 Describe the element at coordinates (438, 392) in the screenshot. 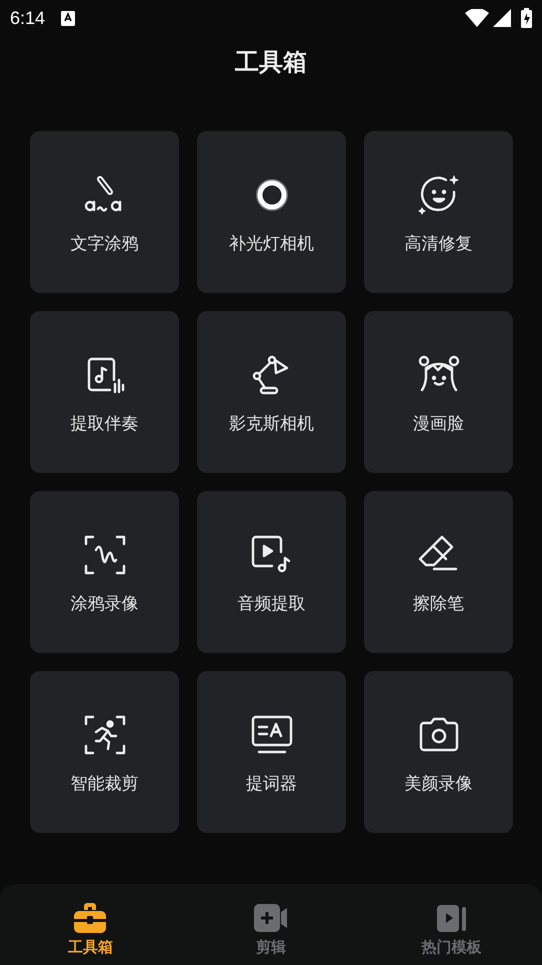

I see `tool-card: 漫画脸` at that location.